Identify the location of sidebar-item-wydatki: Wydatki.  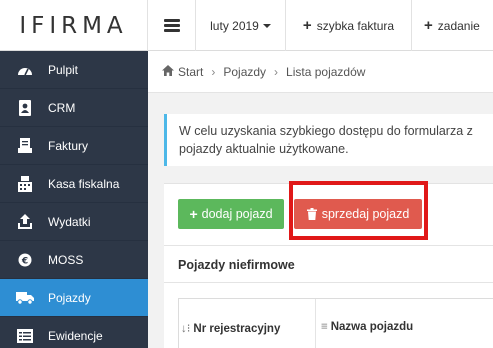
(74, 222).